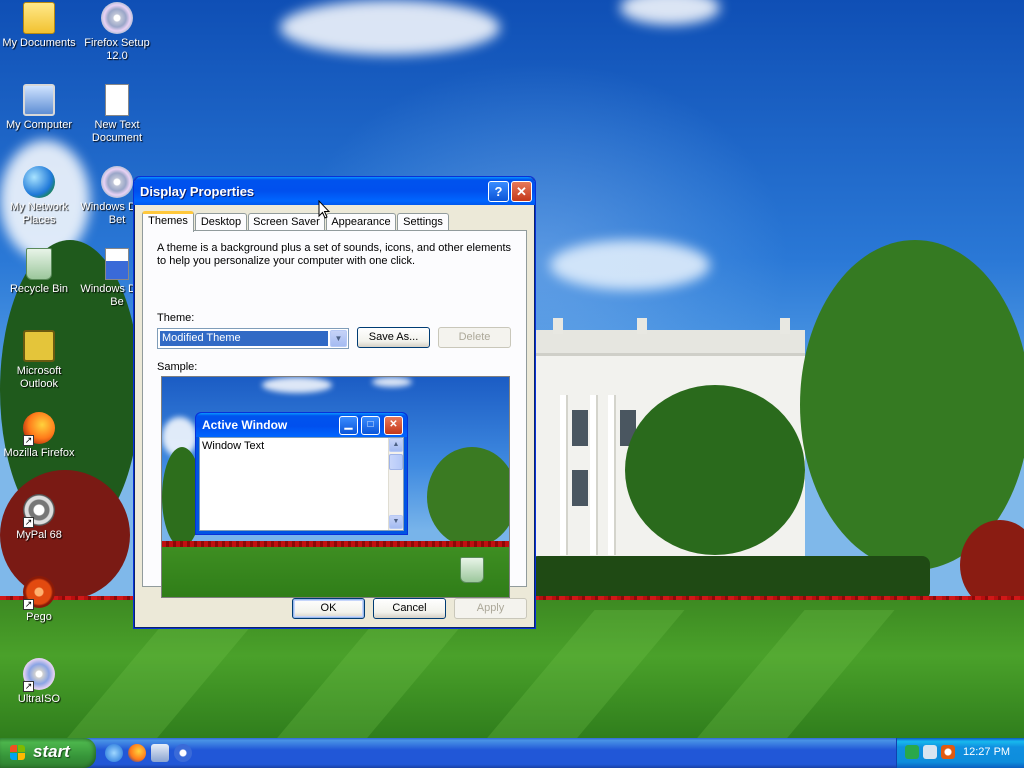 The image size is (1024, 768). I want to click on media-player-icon, so click(183, 753).